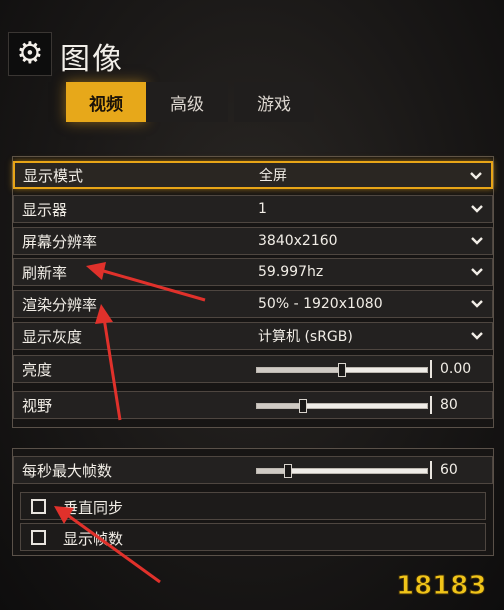 The image size is (504, 610). Describe the element at coordinates (253, 369) in the screenshot. I see `brightness-slider-row: 亮度 0.00` at that location.